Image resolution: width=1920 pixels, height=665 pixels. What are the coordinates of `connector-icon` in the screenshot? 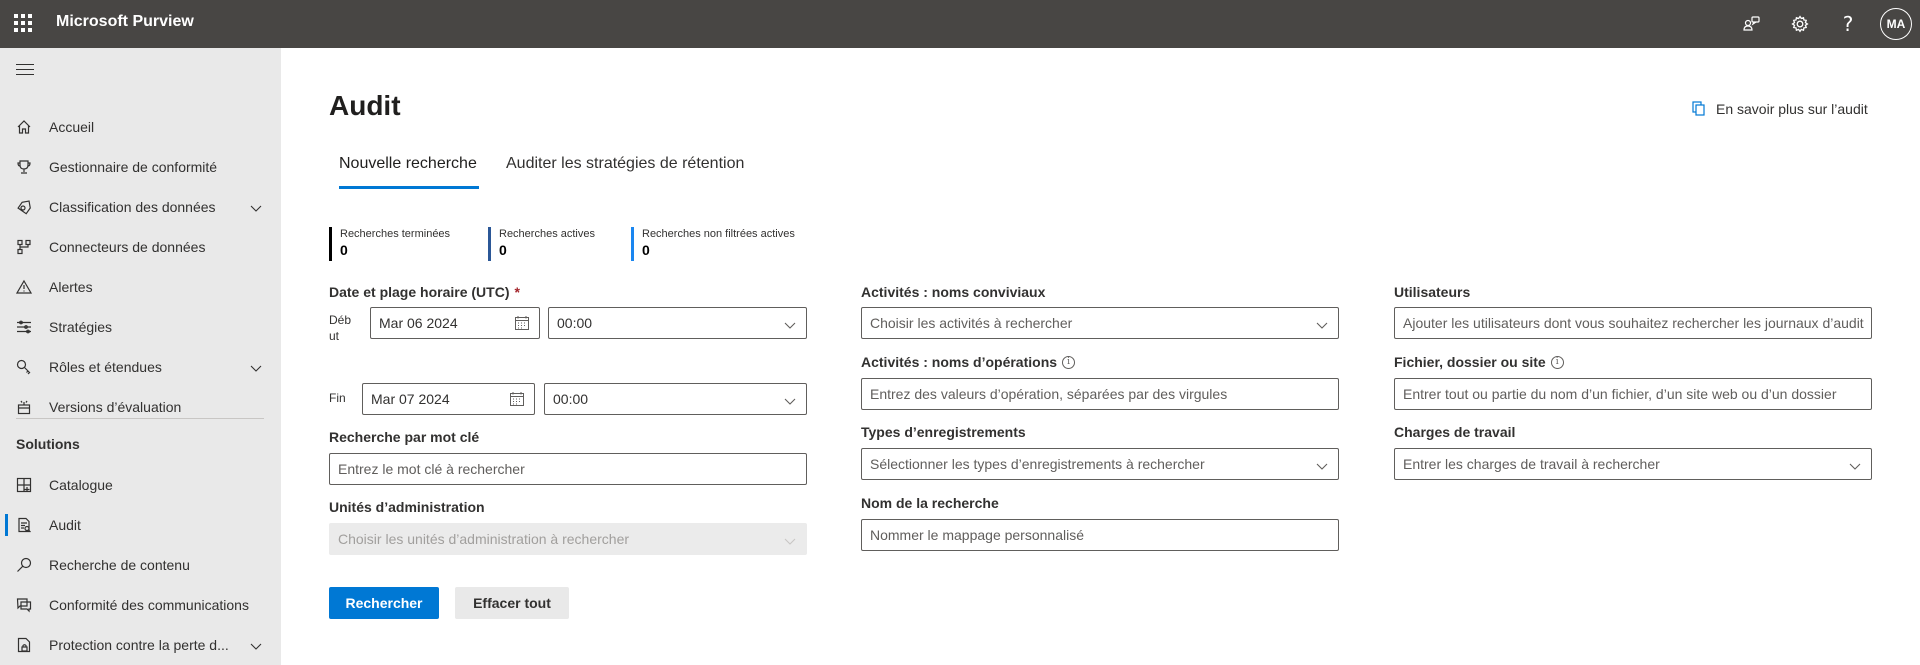 It's located at (24, 247).